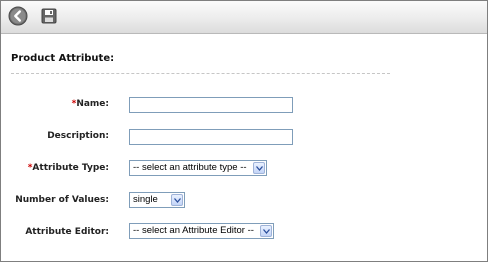  What do you see at coordinates (62, 200) in the screenshot?
I see `number-of-values-label: Number of Values:` at bounding box center [62, 200].